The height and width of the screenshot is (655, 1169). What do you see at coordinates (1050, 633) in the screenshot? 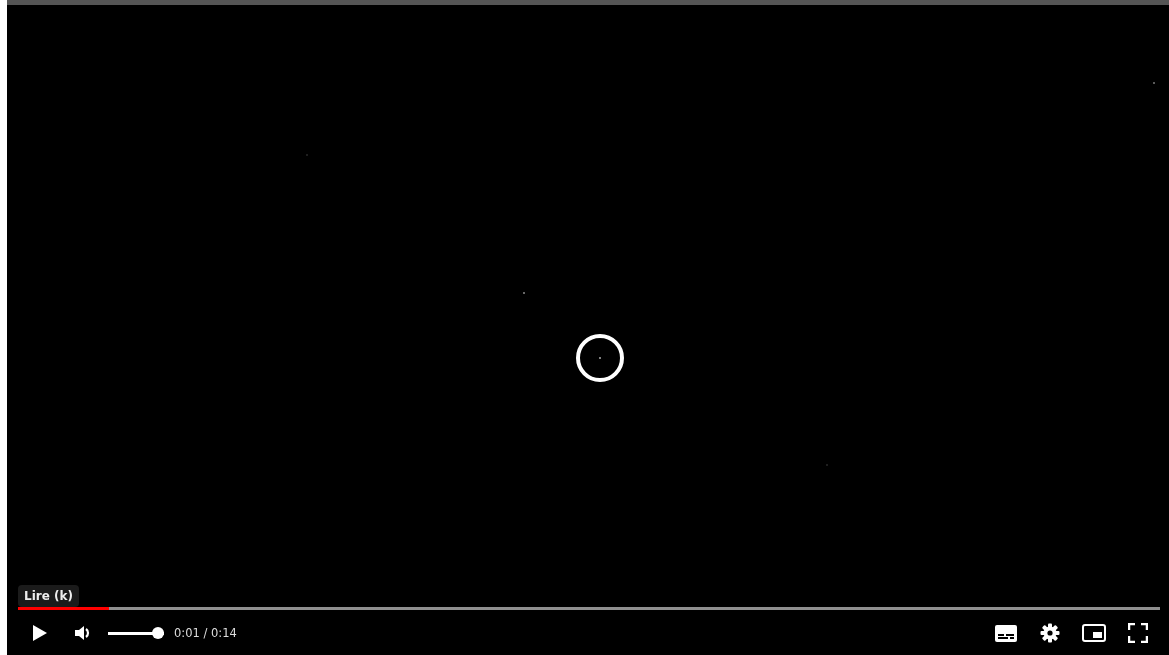
I see `settings-icon` at bounding box center [1050, 633].